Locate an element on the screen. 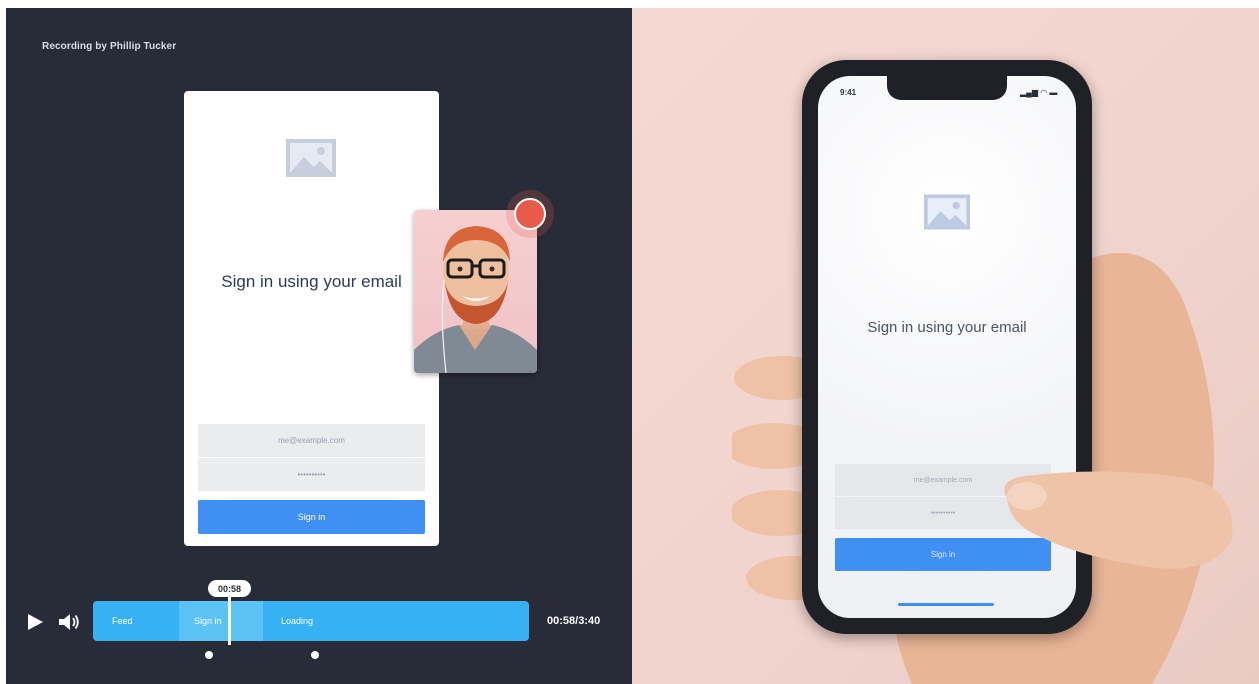  timeline-segment-loading: Loading is located at coordinates (396, 621).